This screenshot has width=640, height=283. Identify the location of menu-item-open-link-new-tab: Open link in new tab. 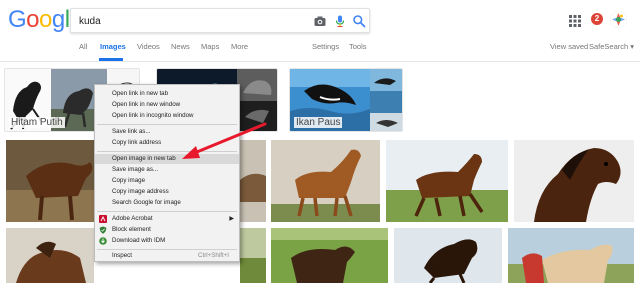
(167, 94).